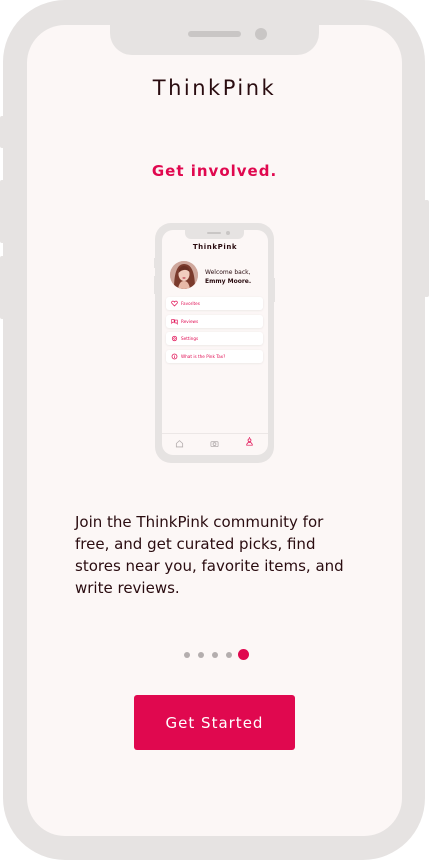 The height and width of the screenshot is (862, 429). I want to click on reviews-icon, so click(174, 322).